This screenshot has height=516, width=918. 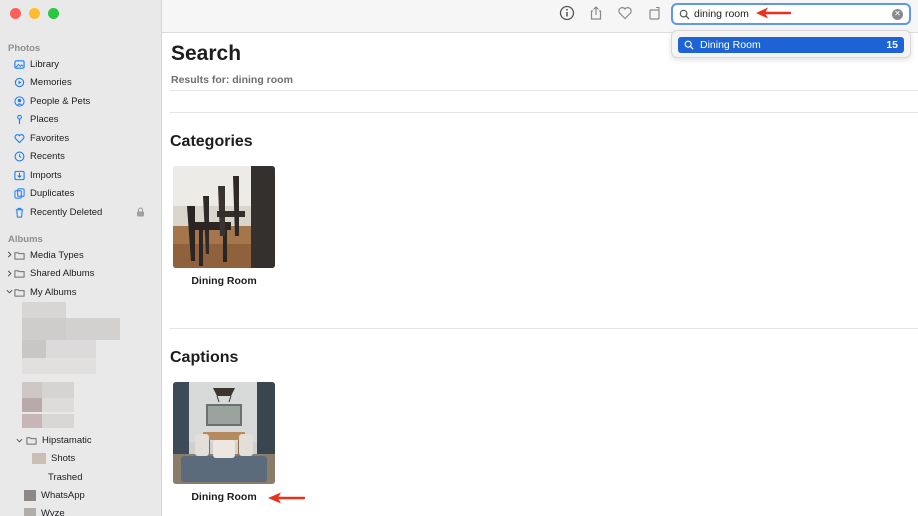 I want to click on clock-icon, so click(x=19, y=156).